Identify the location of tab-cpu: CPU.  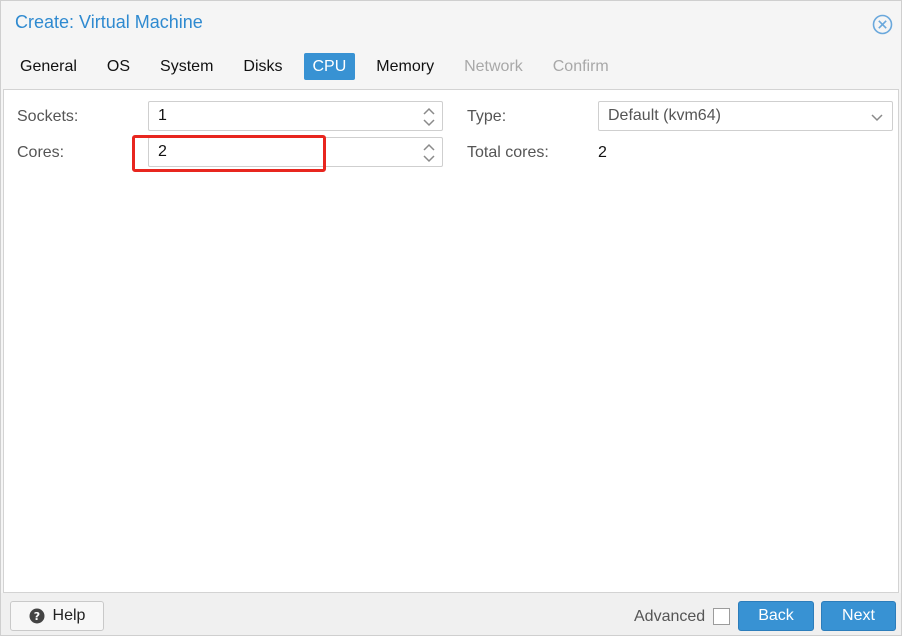
(329, 66).